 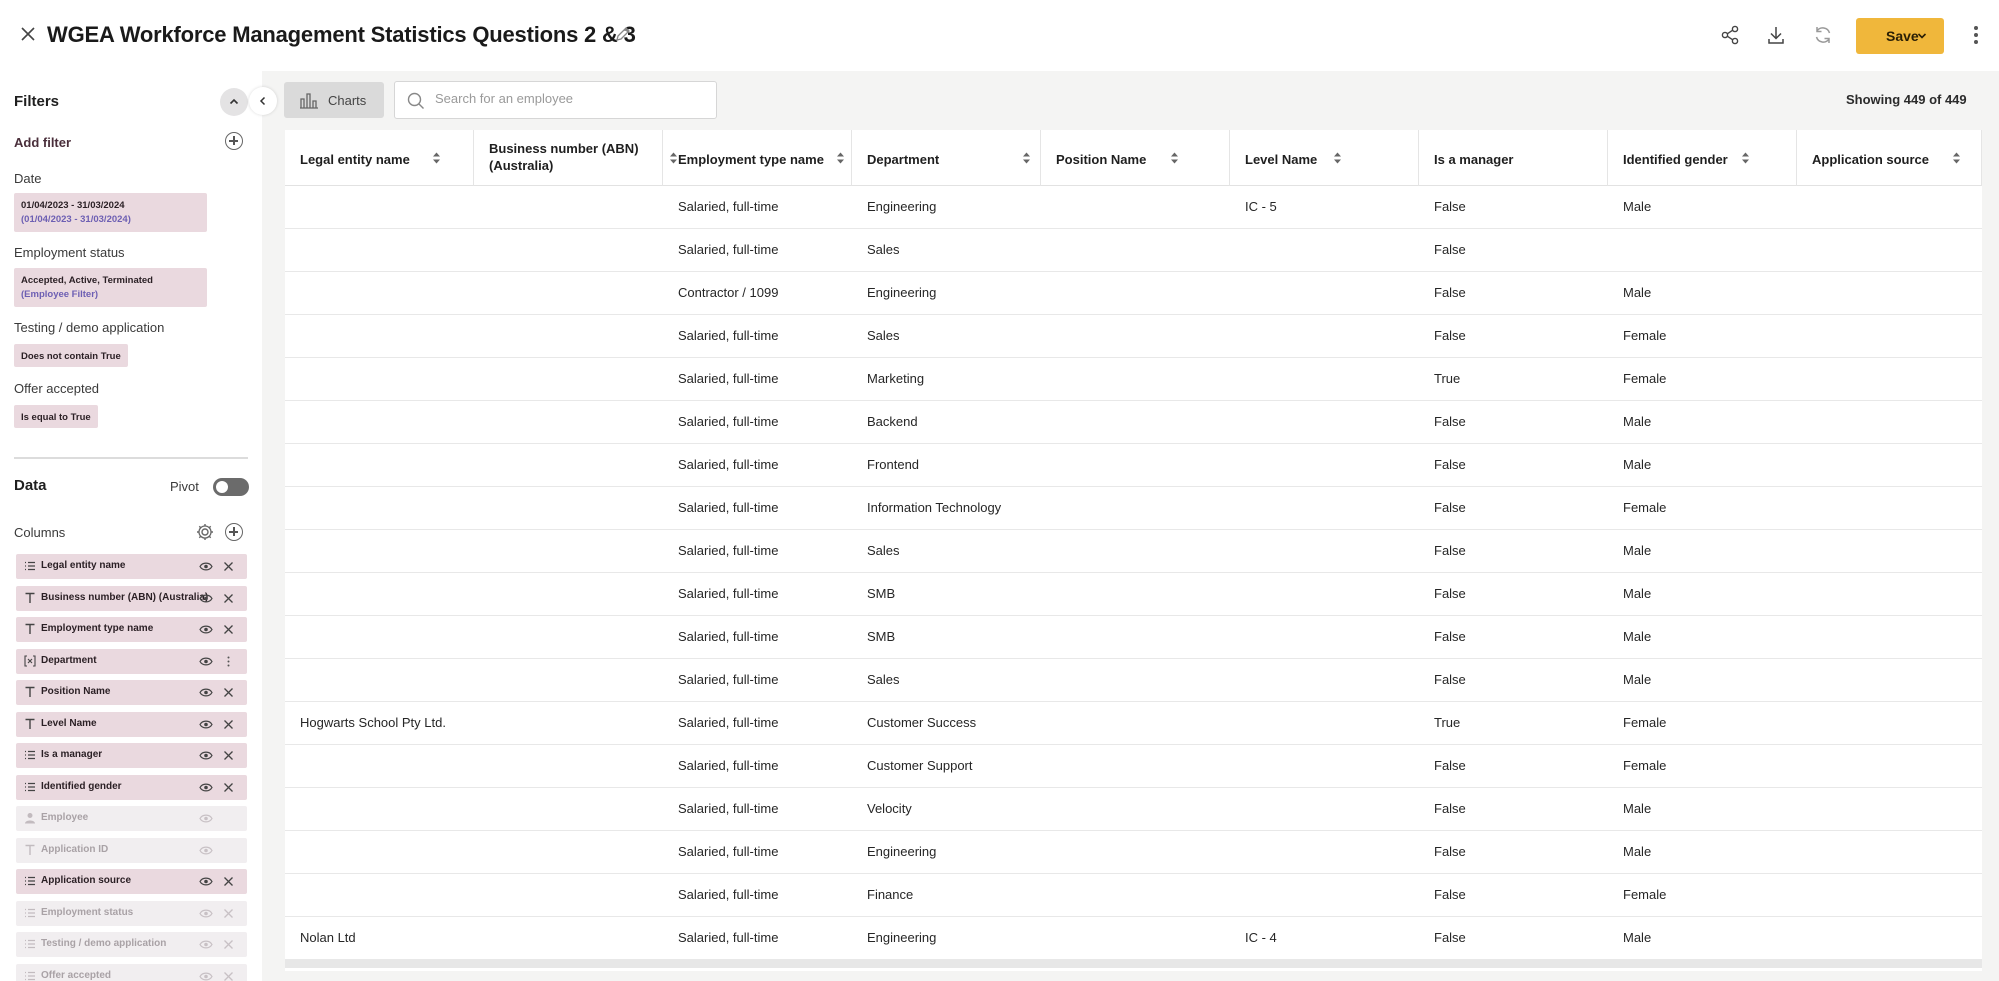 I want to click on search-input, so click(x=570, y=98).